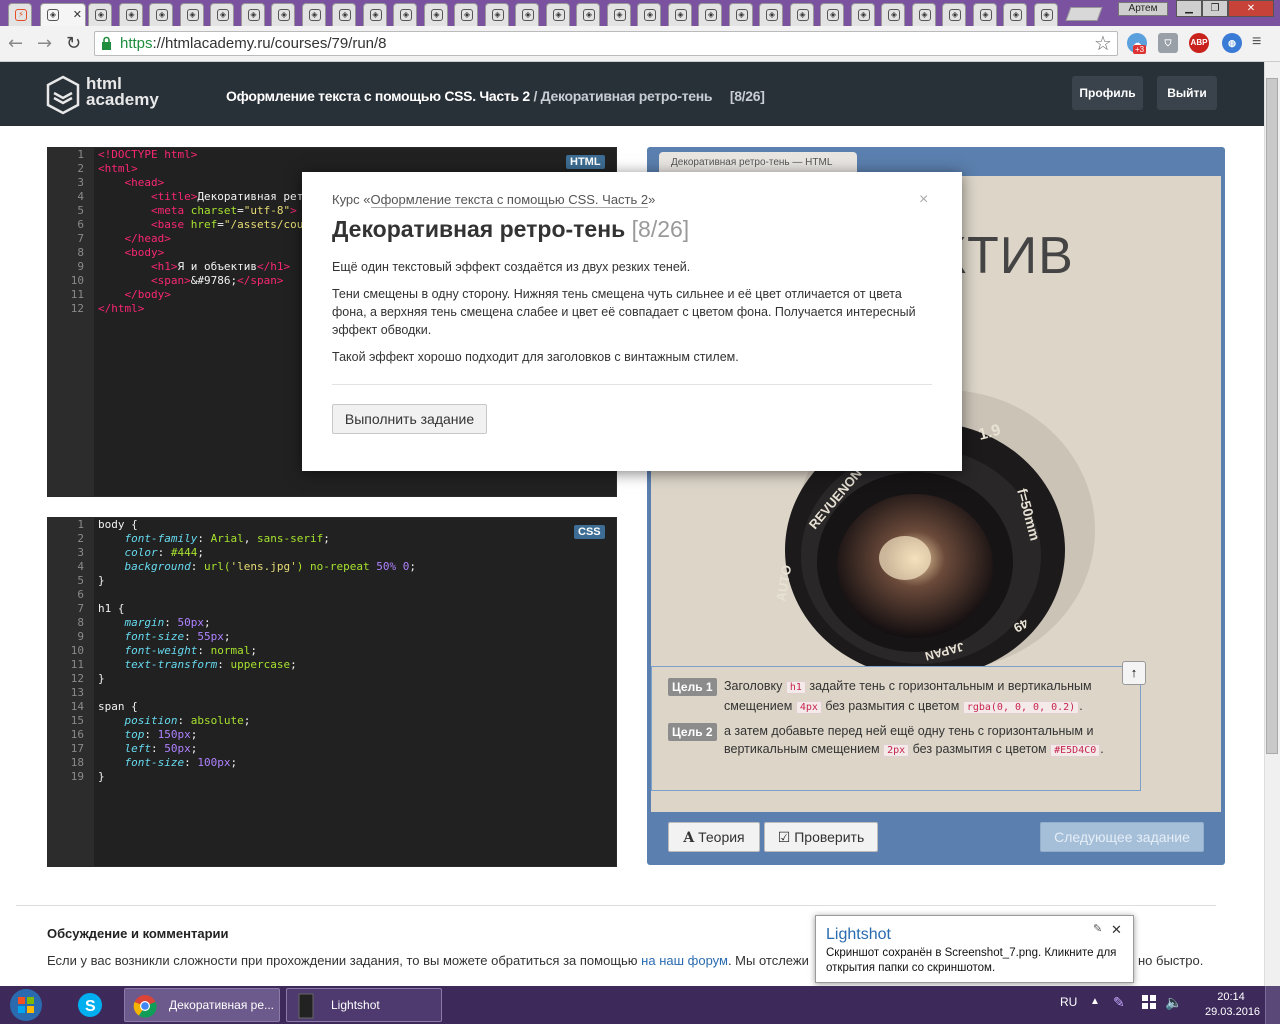 The image size is (1280, 1024). What do you see at coordinates (808, 707) in the screenshot?
I see `goal-1-code-offset: 4px` at bounding box center [808, 707].